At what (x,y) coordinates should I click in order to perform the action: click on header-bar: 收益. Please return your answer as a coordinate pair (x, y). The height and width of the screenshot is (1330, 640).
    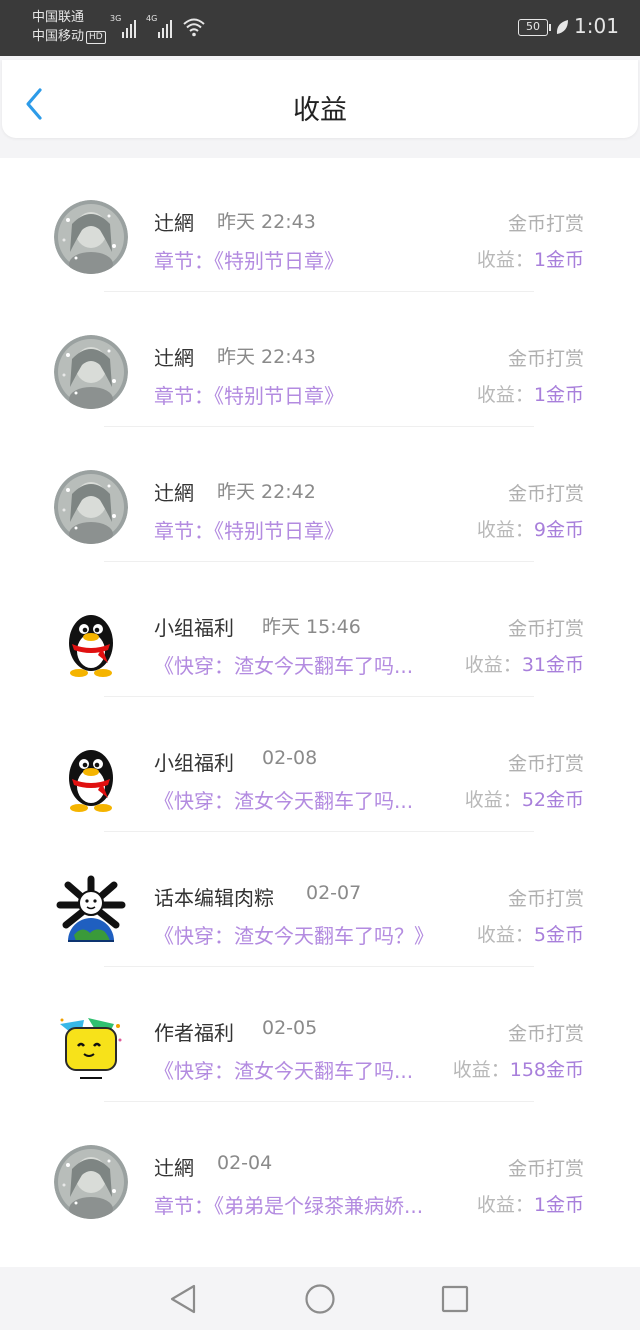
    Looking at the image, I should click on (320, 99).